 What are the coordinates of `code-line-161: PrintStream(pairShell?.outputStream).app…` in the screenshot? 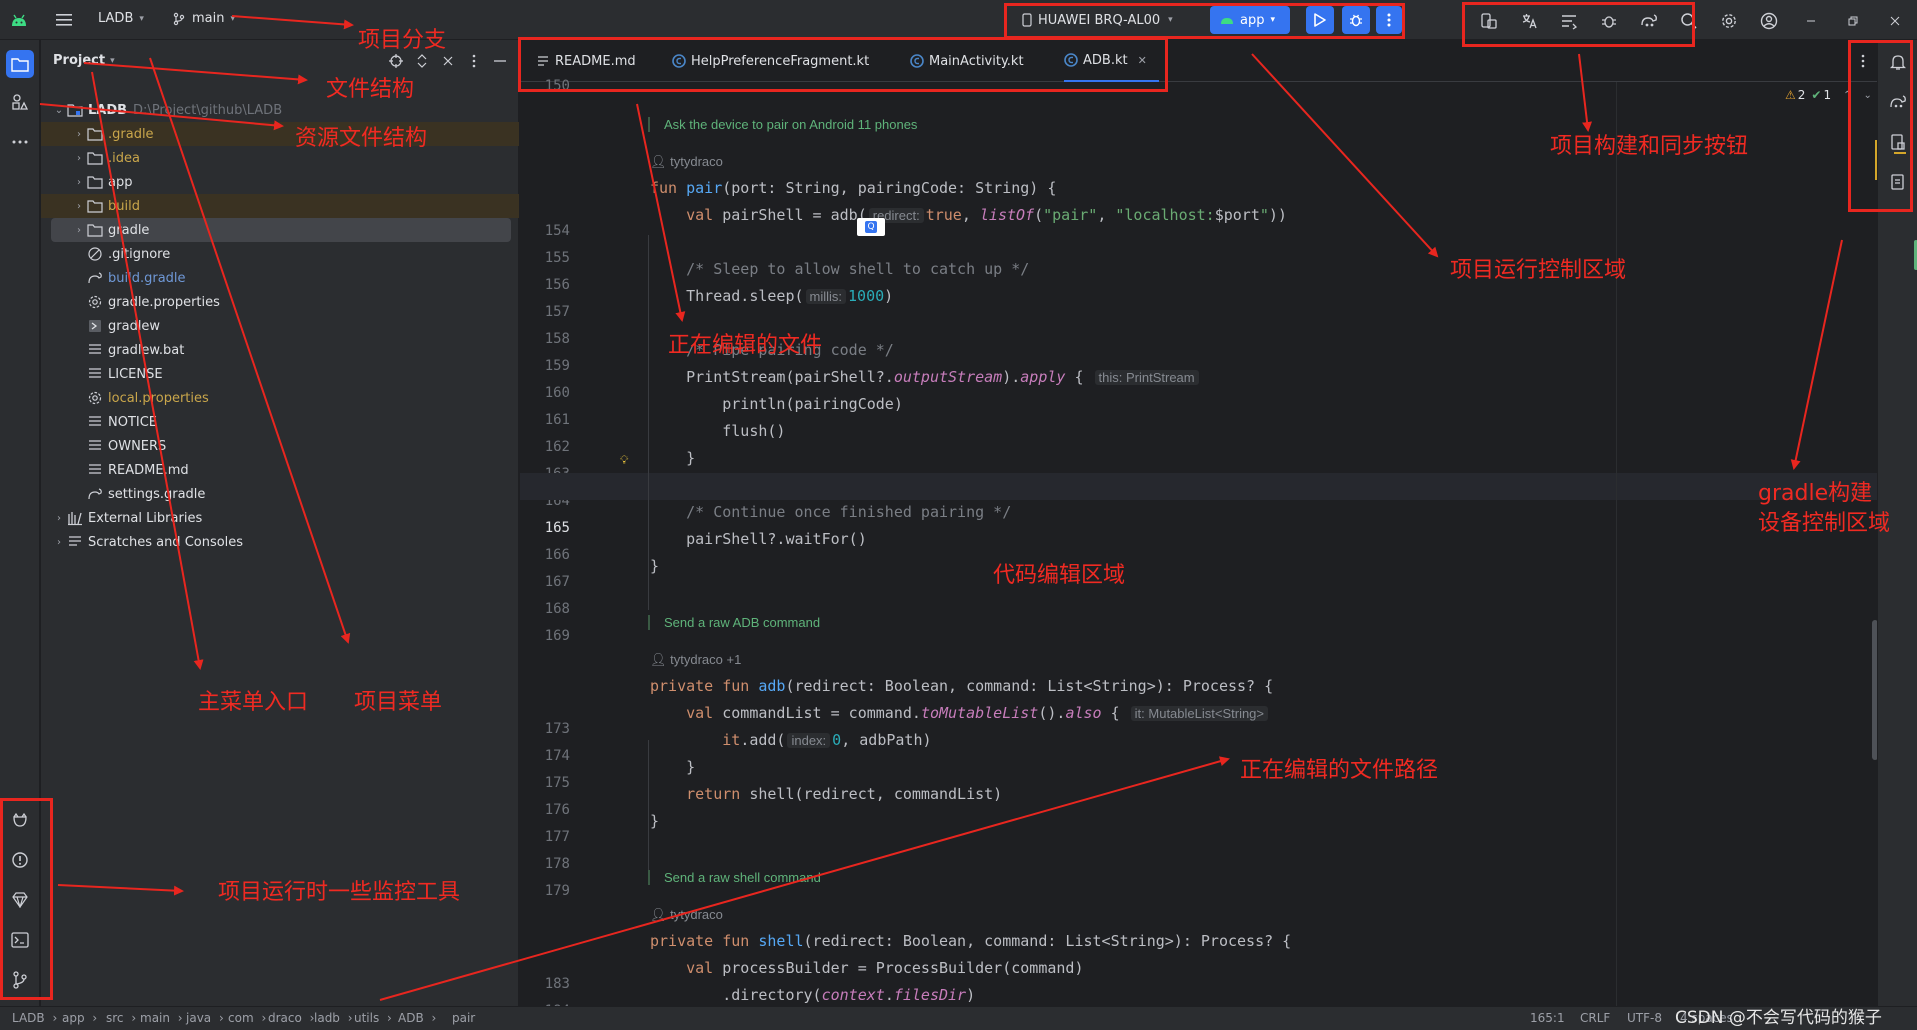 It's located at (925, 377).